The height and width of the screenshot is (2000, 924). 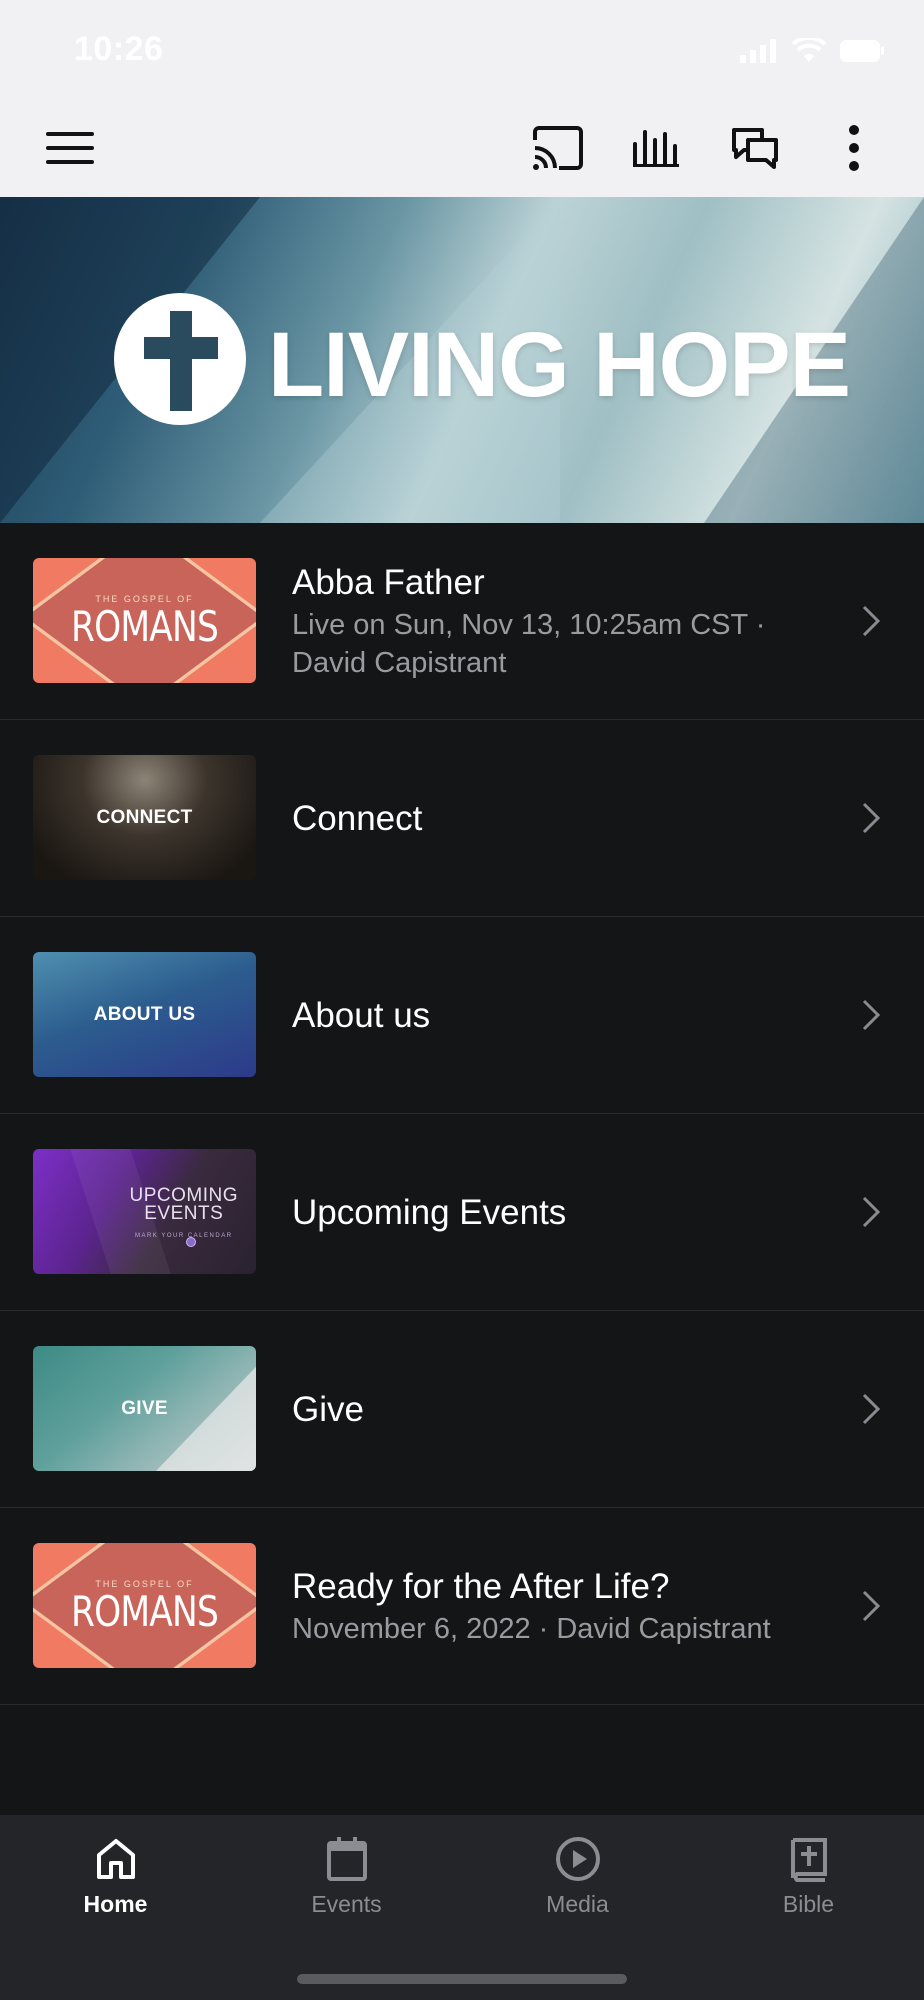 What do you see at coordinates (361, 1015) in the screenshot?
I see `list-item-title: About us` at bounding box center [361, 1015].